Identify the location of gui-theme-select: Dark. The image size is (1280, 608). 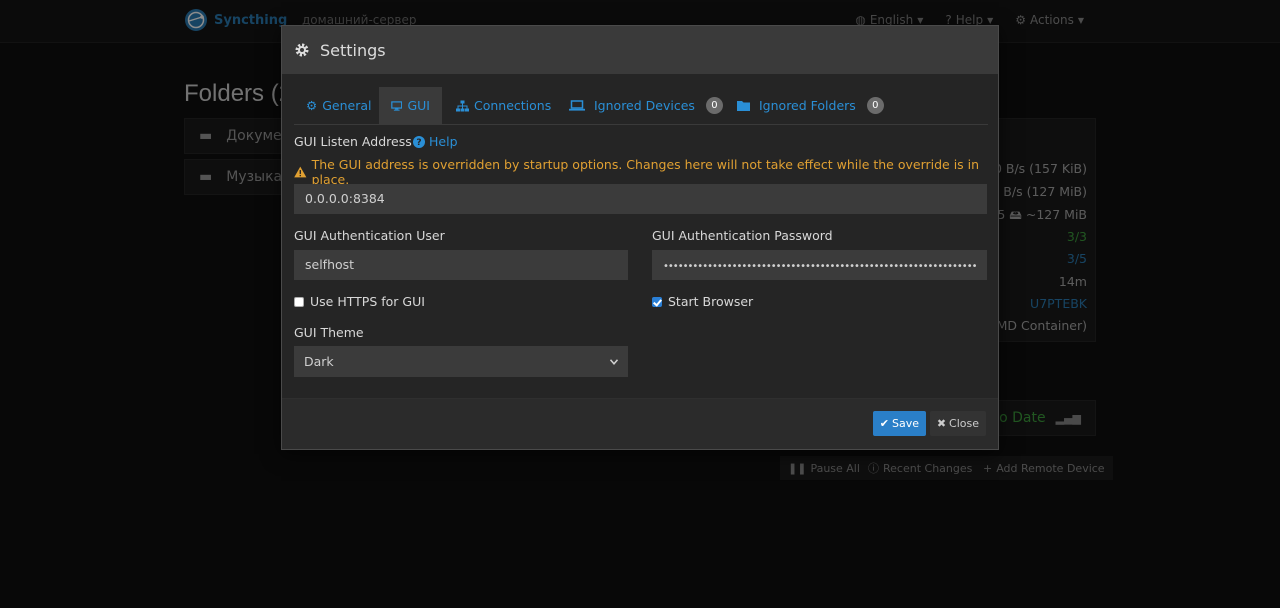
(461, 361).